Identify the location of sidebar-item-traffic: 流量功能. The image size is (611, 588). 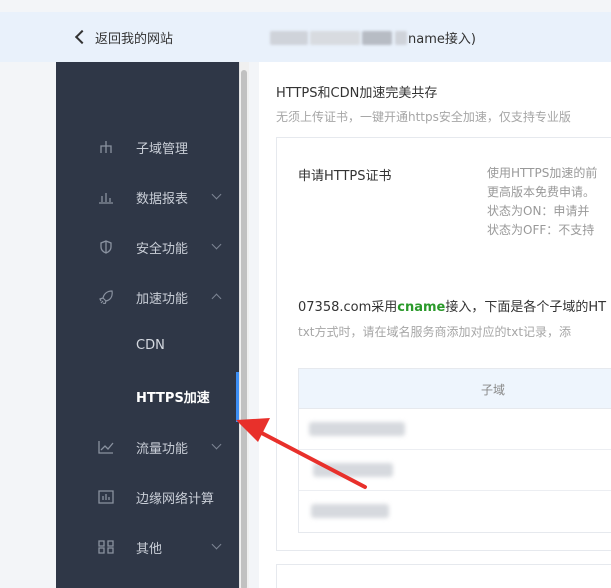
(147, 447).